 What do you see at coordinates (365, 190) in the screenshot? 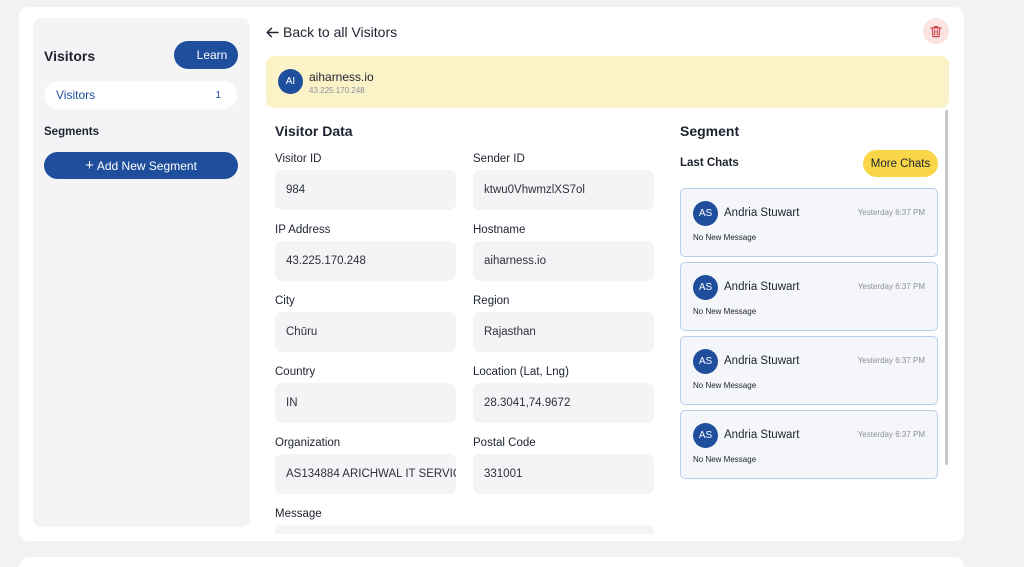
I see `visitor-id-field: 984` at bounding box center [365, 190].